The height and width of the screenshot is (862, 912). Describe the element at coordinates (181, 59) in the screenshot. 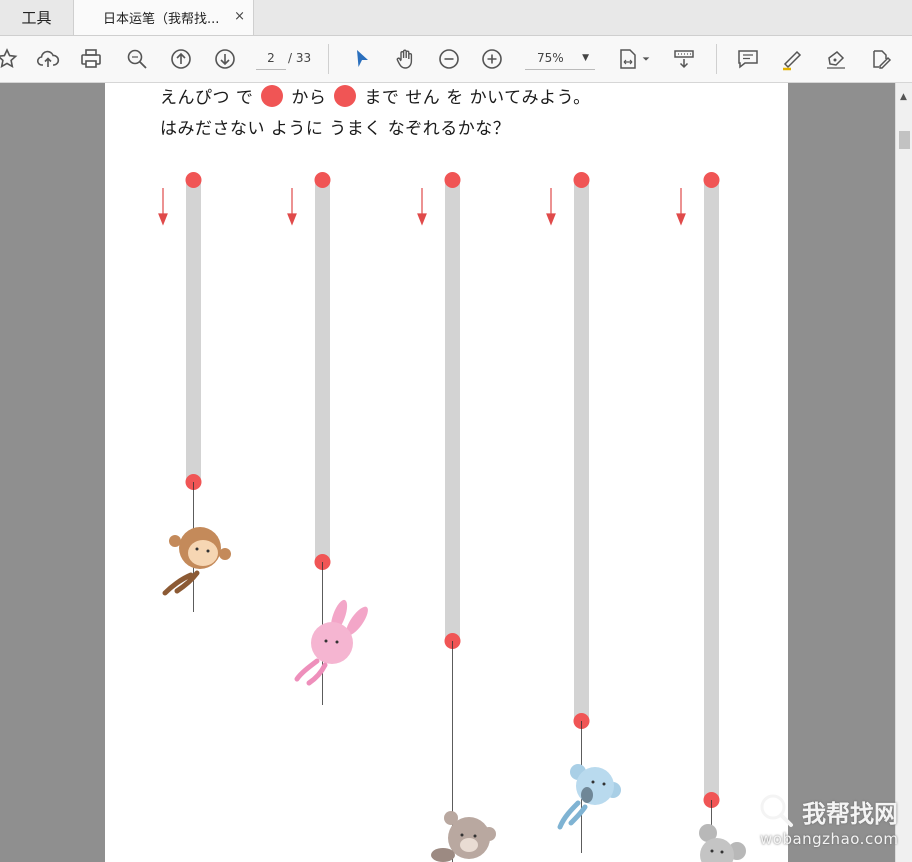

I see `prev-page-icon` at that location.